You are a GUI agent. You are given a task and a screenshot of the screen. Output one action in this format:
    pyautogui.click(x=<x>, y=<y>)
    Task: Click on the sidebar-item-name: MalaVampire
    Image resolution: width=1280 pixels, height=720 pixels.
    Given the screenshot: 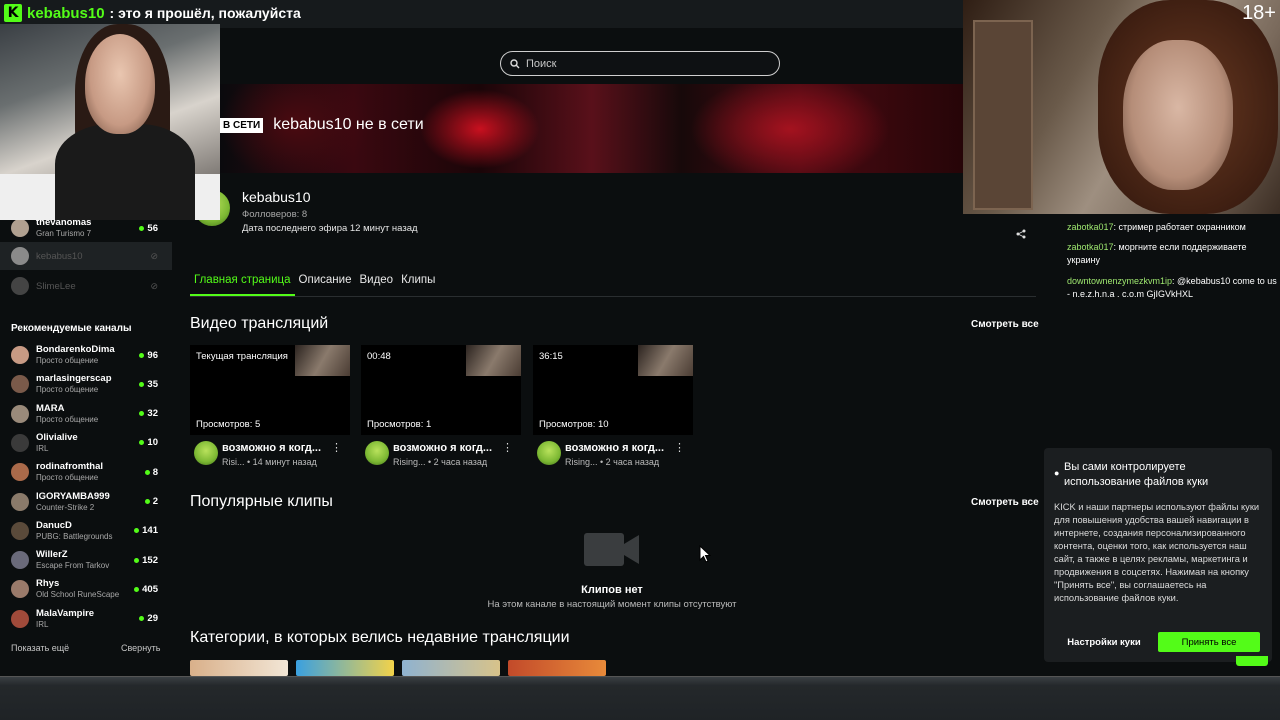 What is the action you would take?
    pyautogui.click(x=65, y=613)
    